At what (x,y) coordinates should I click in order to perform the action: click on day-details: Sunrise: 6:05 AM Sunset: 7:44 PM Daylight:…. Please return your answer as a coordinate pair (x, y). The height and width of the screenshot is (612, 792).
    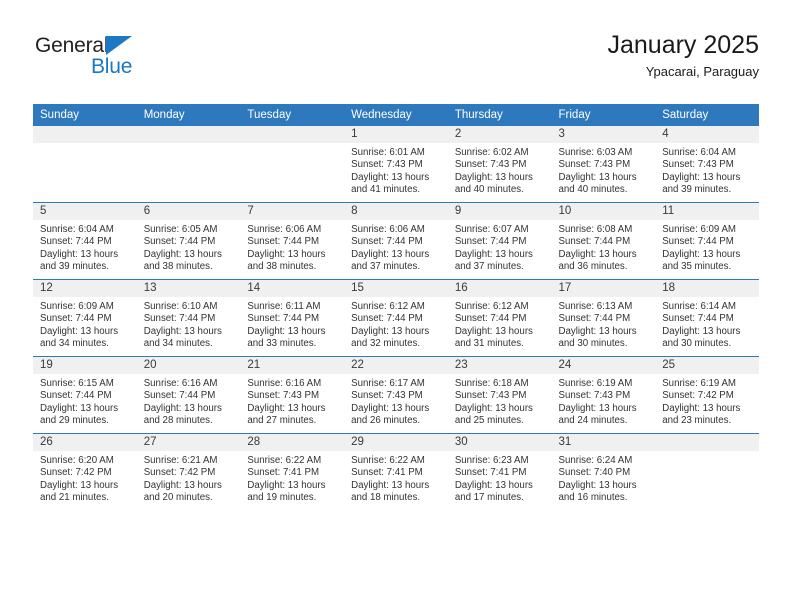
    Looking at the image, I should click on (189, 247).